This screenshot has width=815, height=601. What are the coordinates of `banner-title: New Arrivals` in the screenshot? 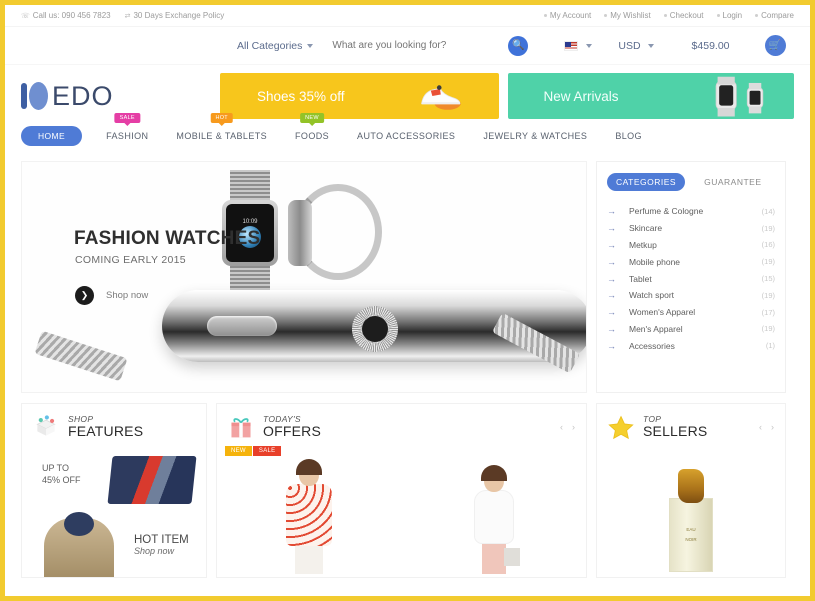 It's located at (581, 96).